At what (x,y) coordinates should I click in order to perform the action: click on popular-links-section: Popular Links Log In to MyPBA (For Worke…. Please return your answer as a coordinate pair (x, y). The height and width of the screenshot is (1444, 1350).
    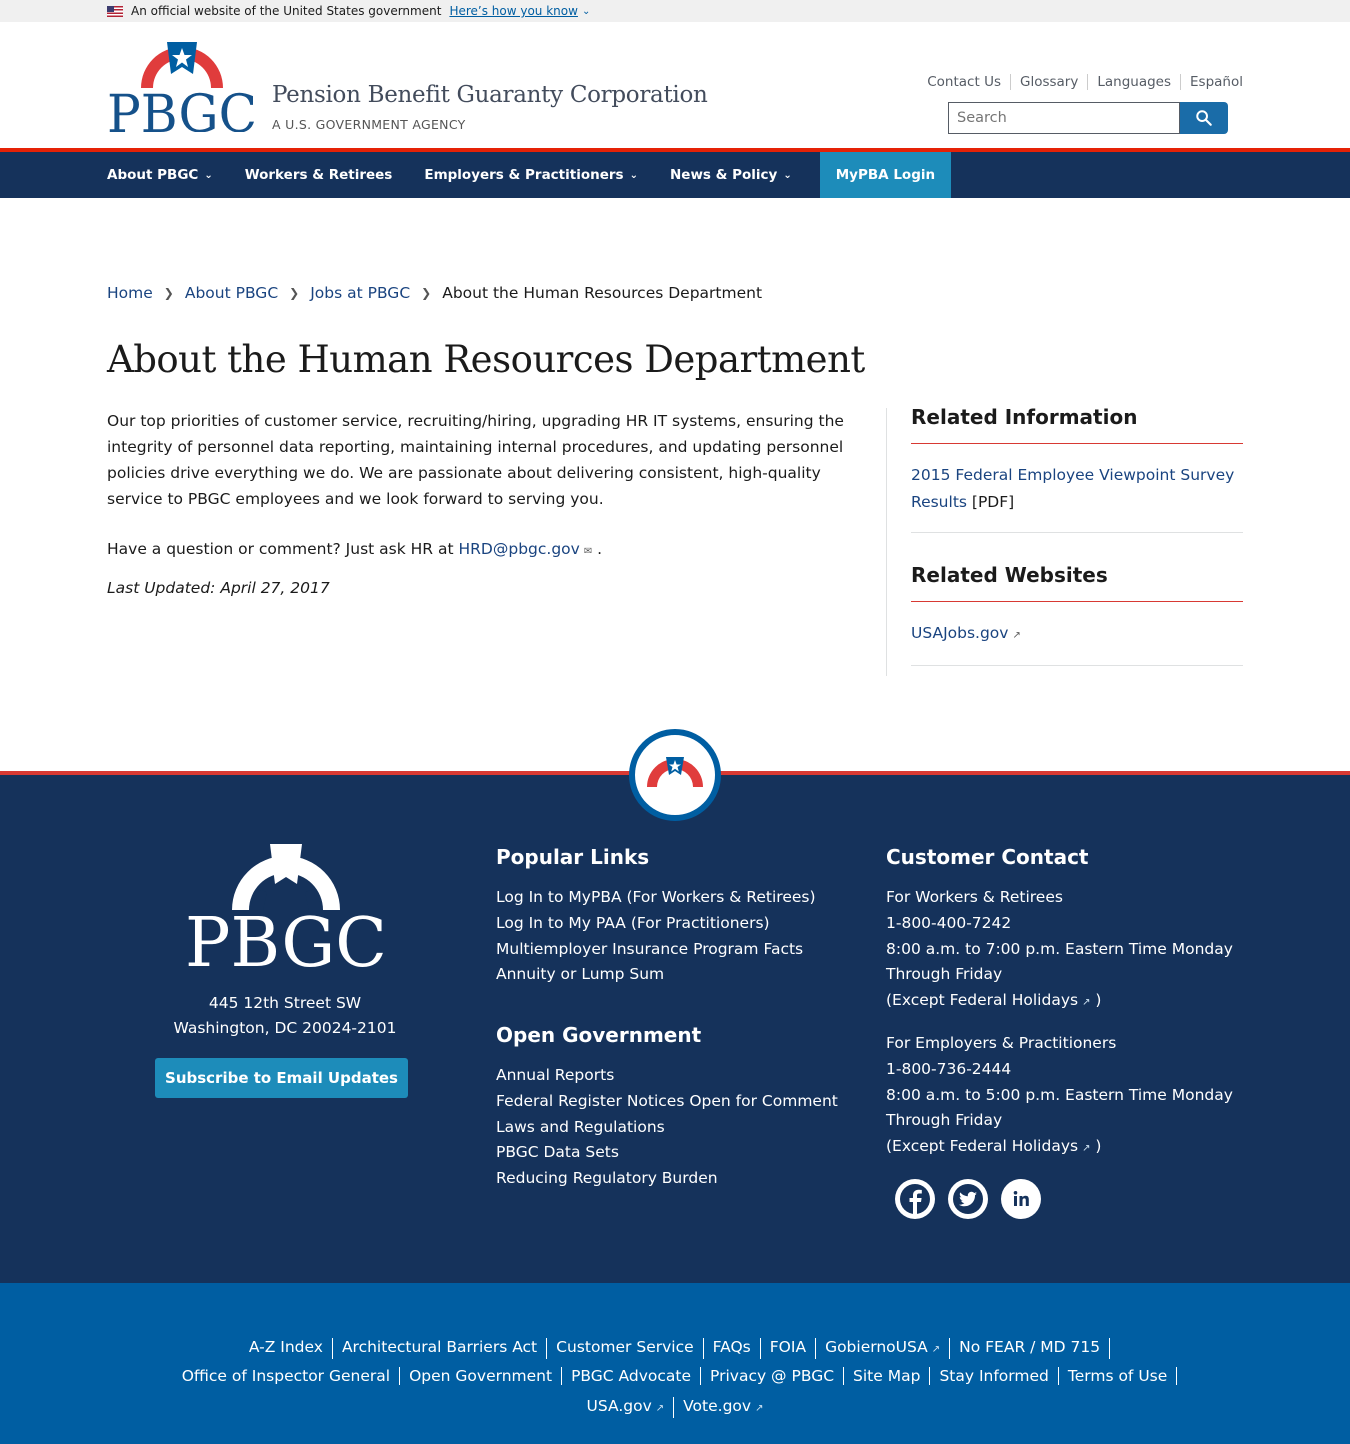
    Looking at the image, I should click on (656, 916).